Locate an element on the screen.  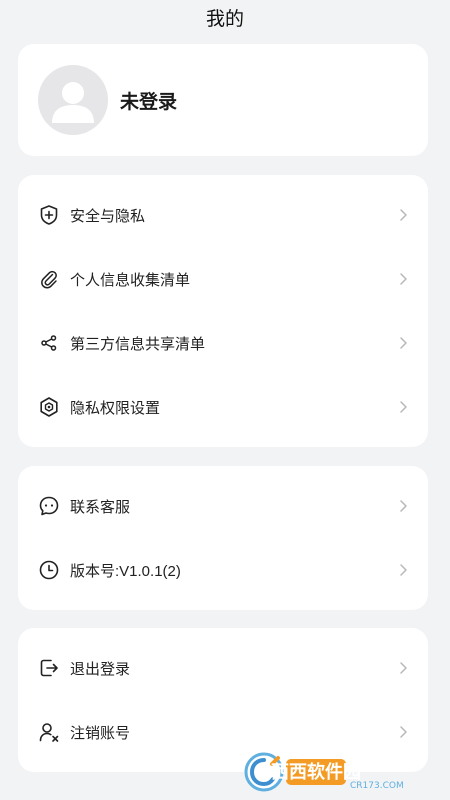
menu-item-third-party-sharing-list: 第三方信息共享清单 is located at coordinates (223, 343).